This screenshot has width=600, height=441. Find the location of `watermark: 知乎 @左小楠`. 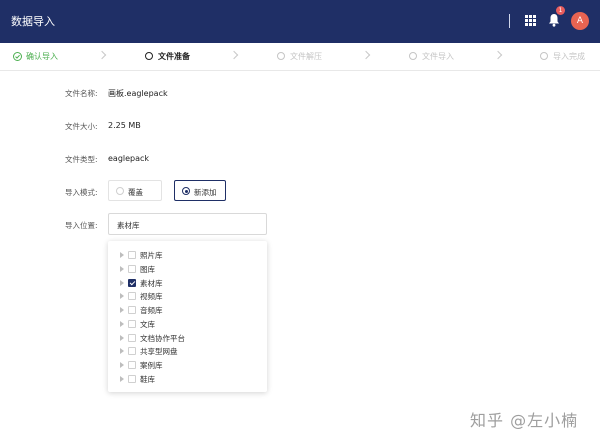

watermark: 知乎 @左小楠 is located at coordinates (524, 420).